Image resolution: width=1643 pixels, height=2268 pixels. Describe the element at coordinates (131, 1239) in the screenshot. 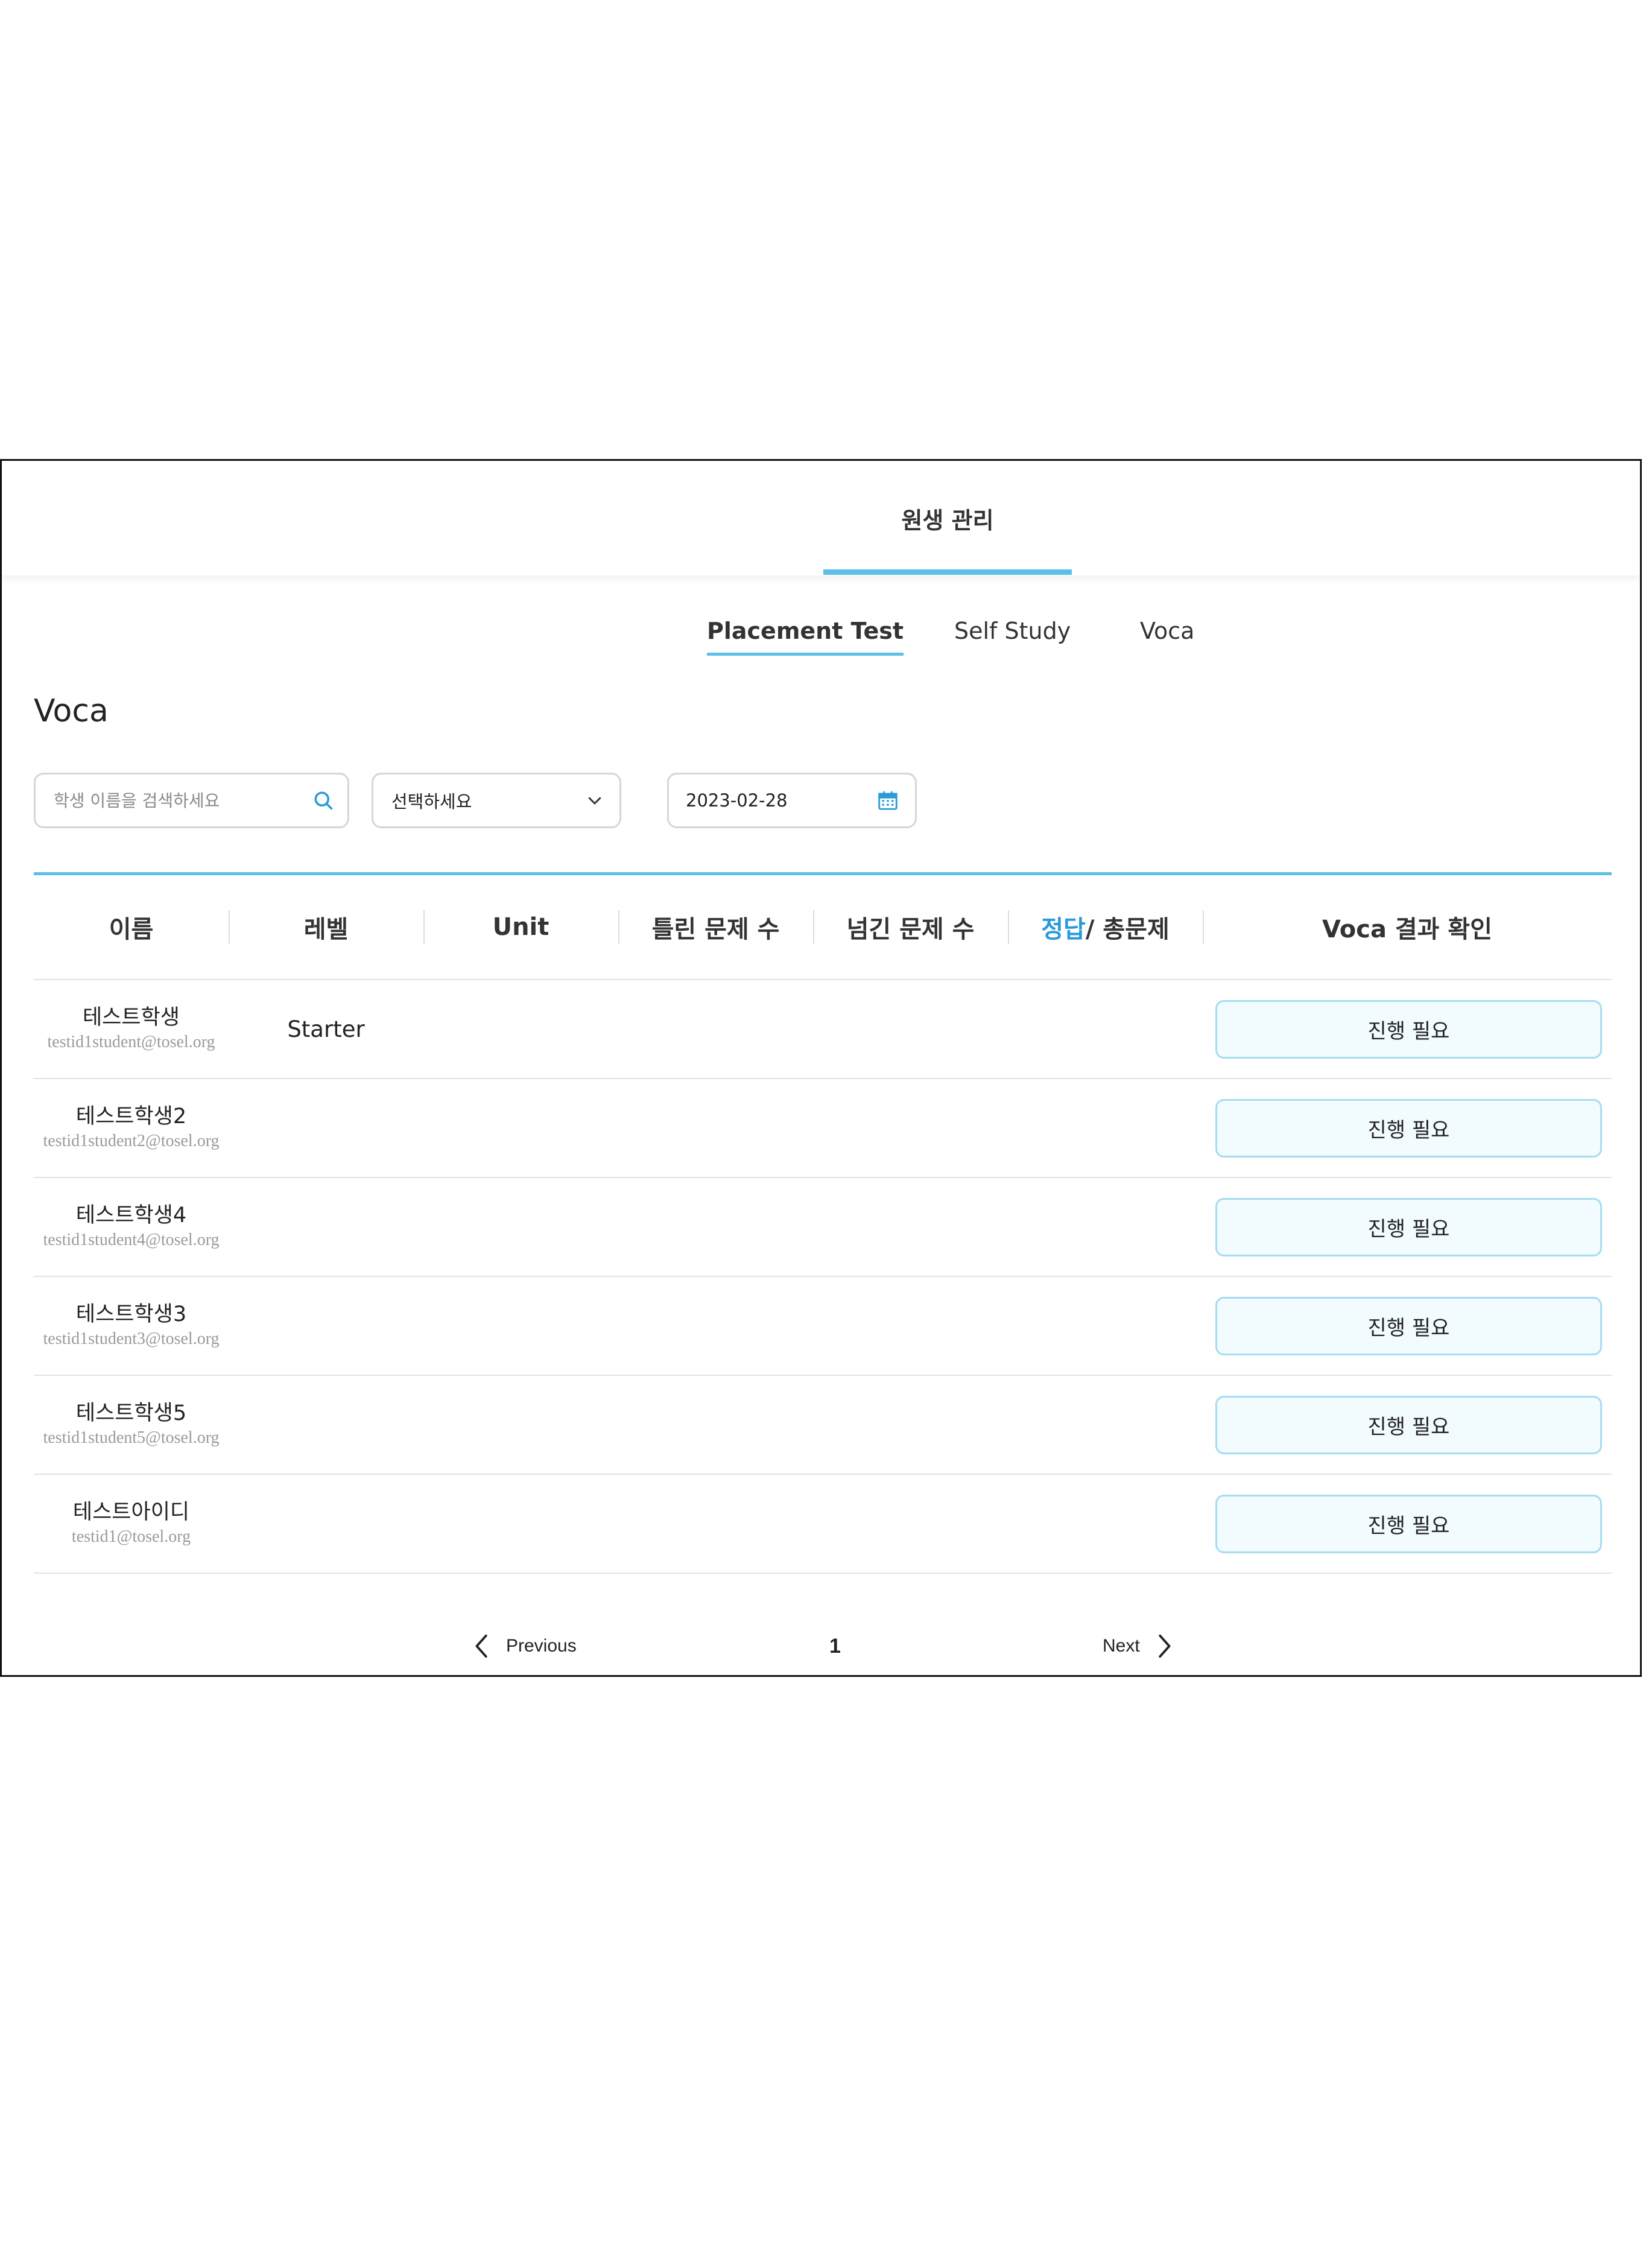

I see `student-email: testid1student4@tosel.org` at that location.